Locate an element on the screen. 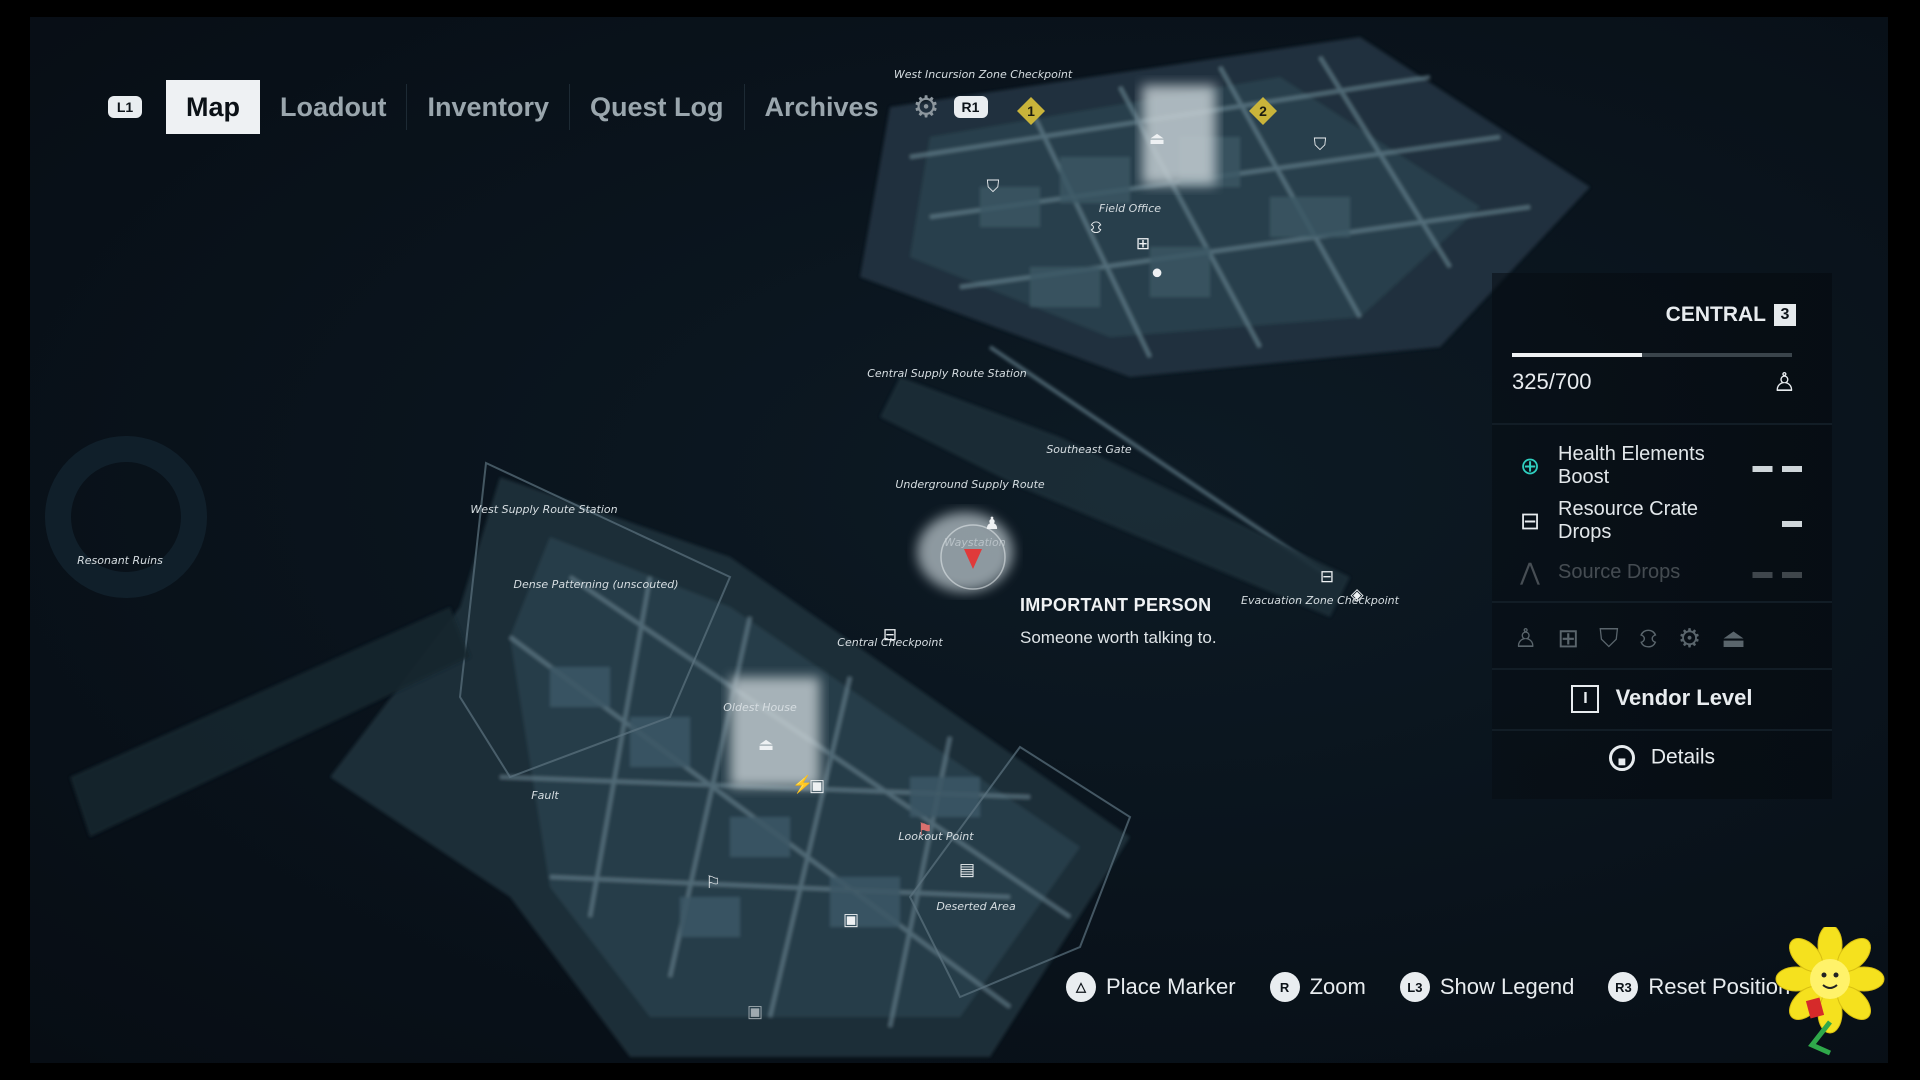  boost-health-elements: ⊕ Health Elements Boost ▬ ▬ is located at coordinates (1659, 466).